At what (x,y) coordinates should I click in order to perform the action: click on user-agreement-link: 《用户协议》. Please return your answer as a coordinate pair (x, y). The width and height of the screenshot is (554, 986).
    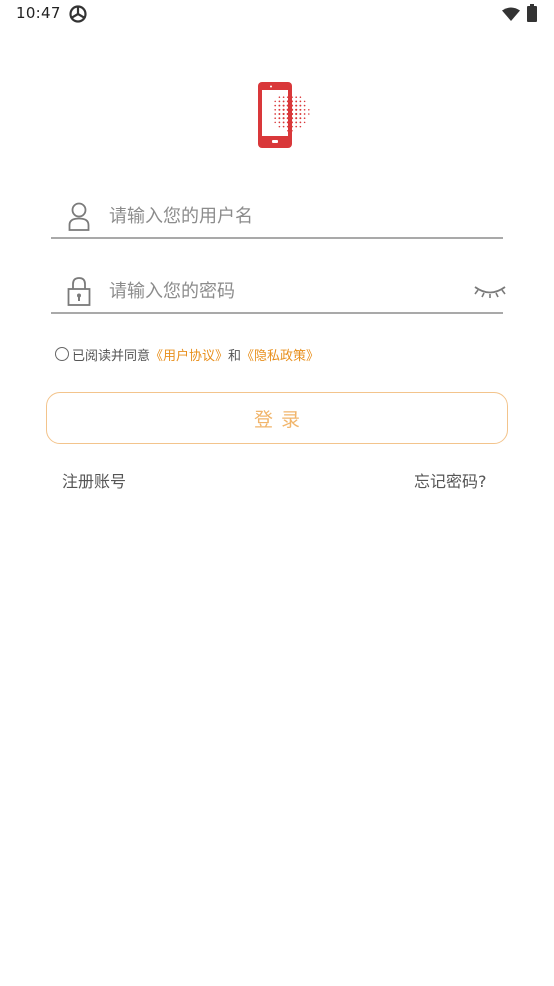
    Looking at the image, I should click on (189, 354).